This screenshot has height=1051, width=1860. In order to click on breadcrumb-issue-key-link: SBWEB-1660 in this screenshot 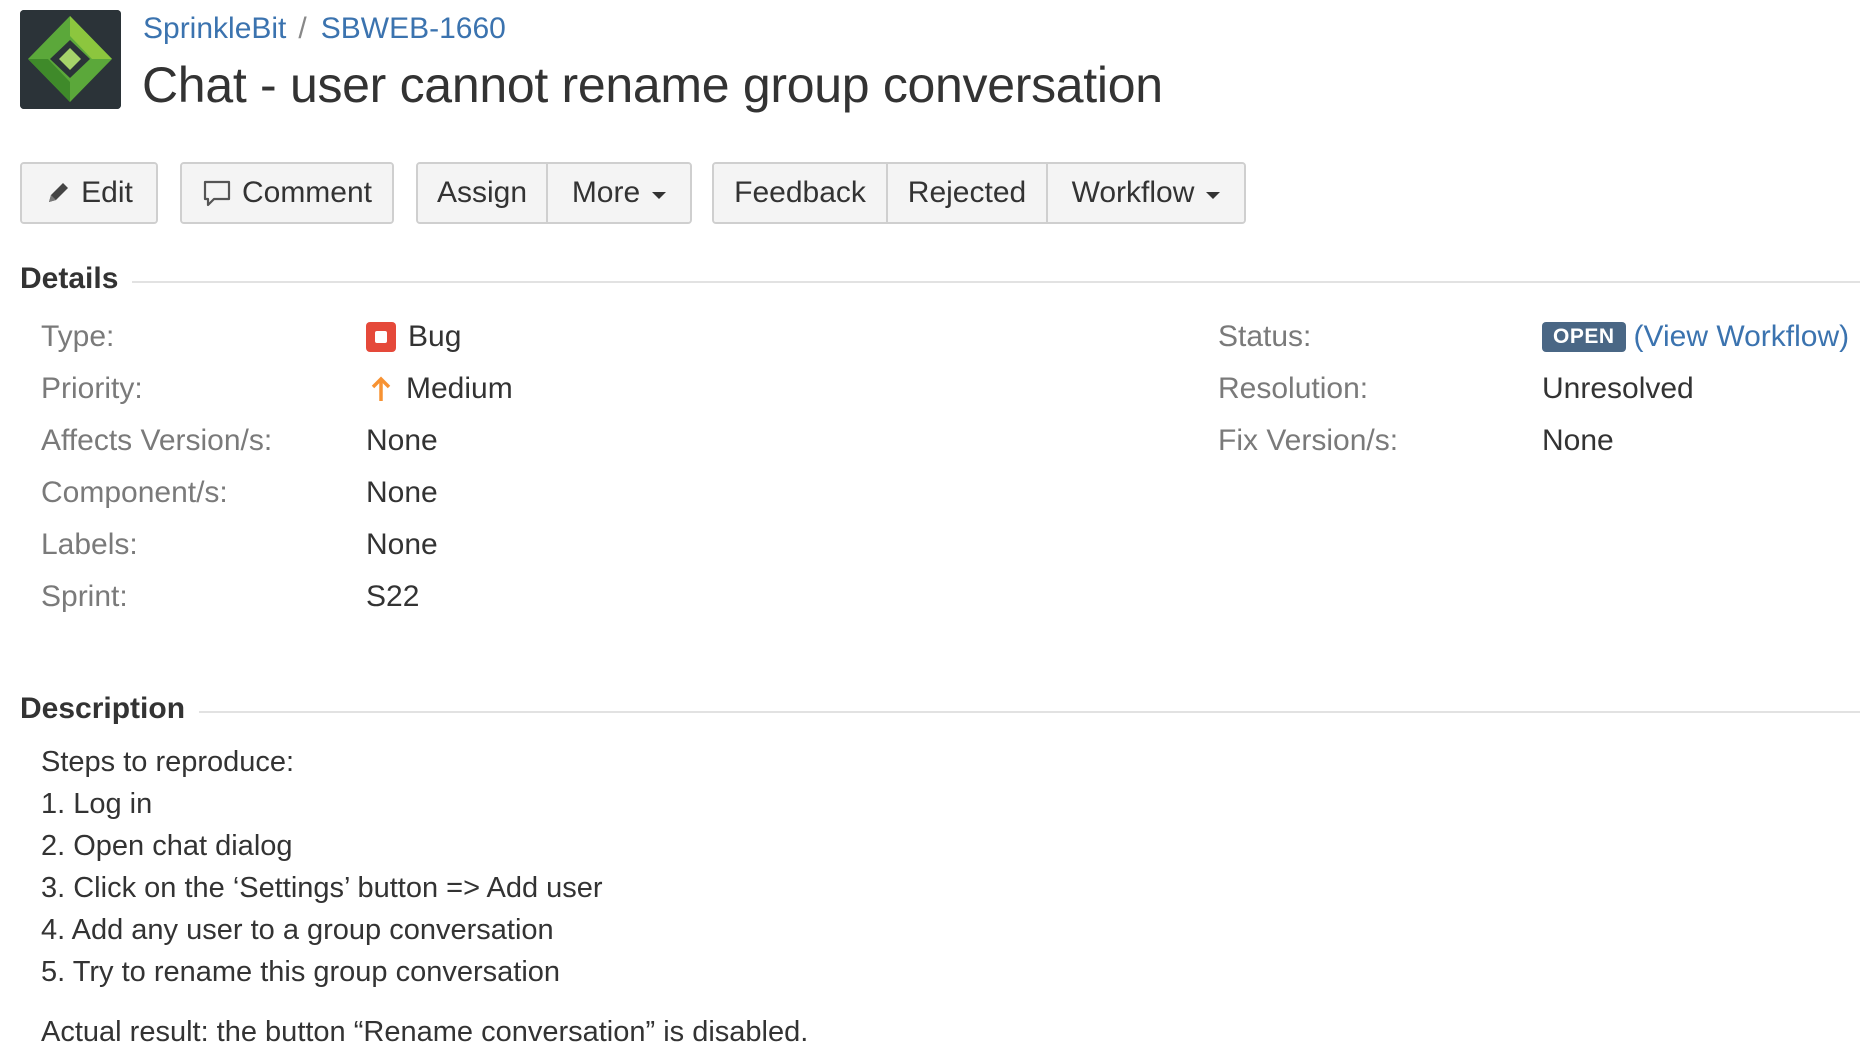, I will do `click(413, 29)`.